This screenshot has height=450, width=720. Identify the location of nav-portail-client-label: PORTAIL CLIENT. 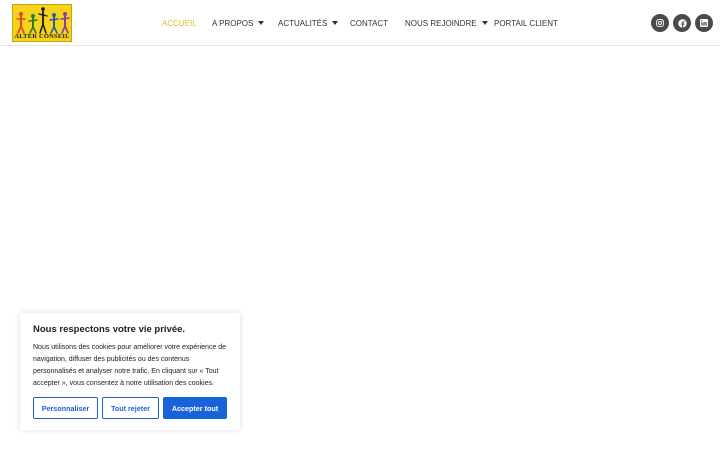
(526, 23).